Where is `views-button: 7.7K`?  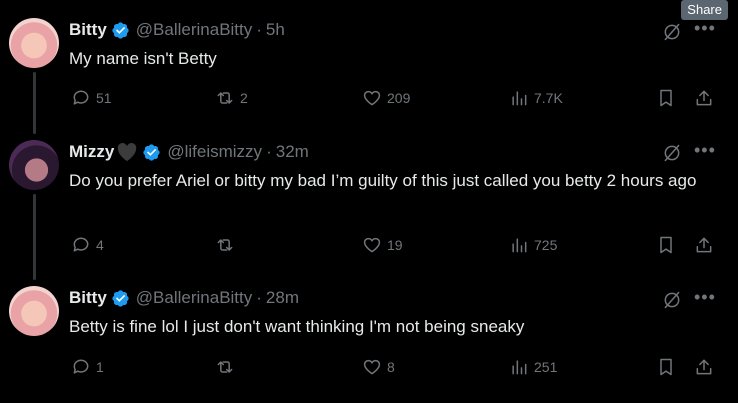 views-button: 7.7K is located at coordinates (536, 98).